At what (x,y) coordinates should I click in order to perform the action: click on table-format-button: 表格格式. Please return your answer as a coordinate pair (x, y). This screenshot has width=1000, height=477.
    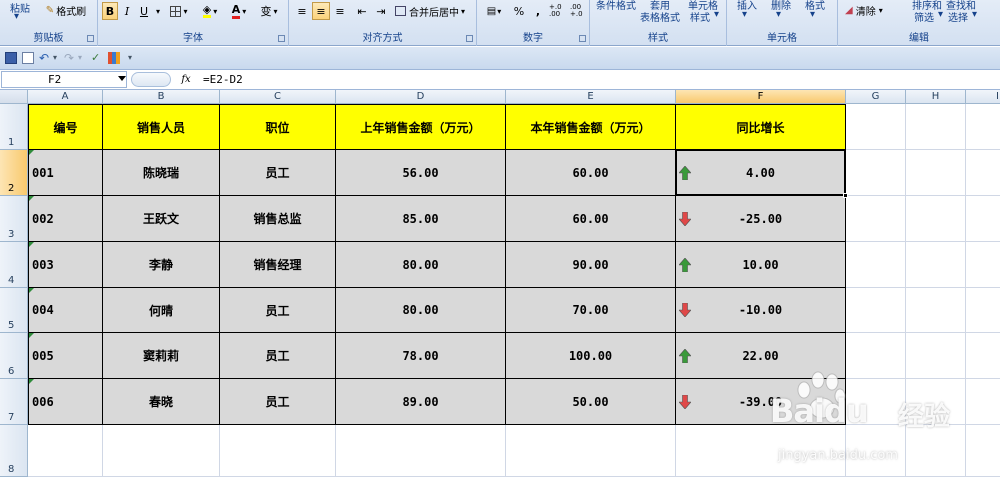
    Looking at the image, I should click on (660, 16).